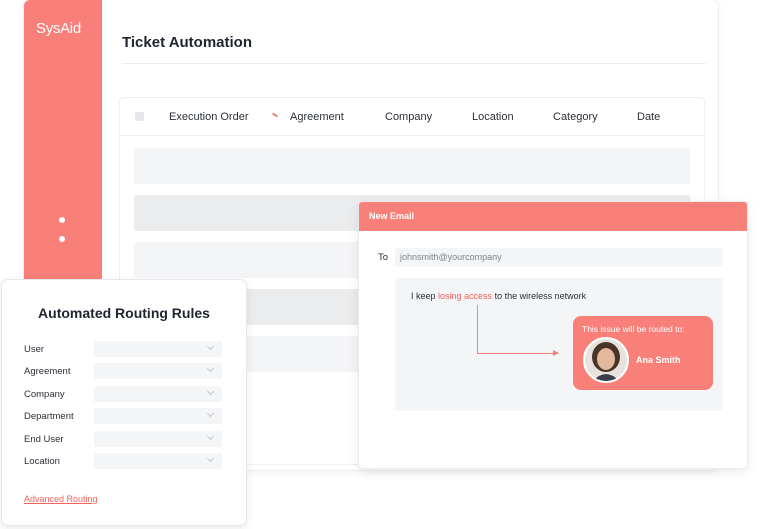  What do you see at coordinates (575, 117) in the screenshot?
I see `column-header-category: Category` at bounding box center [575, 117].